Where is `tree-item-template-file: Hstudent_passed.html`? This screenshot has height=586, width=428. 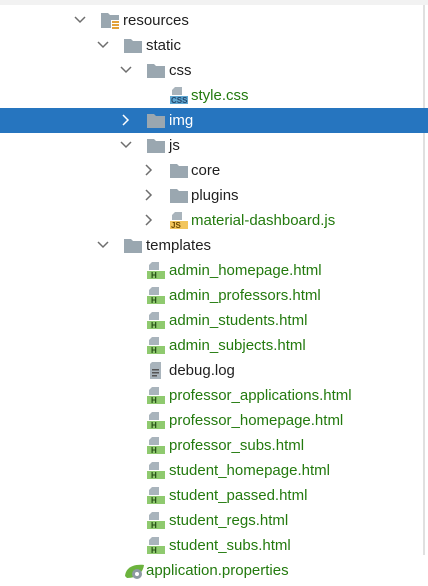
tree-item-template-file: Hstudent_passed.html is located at coordinates (214, 495).